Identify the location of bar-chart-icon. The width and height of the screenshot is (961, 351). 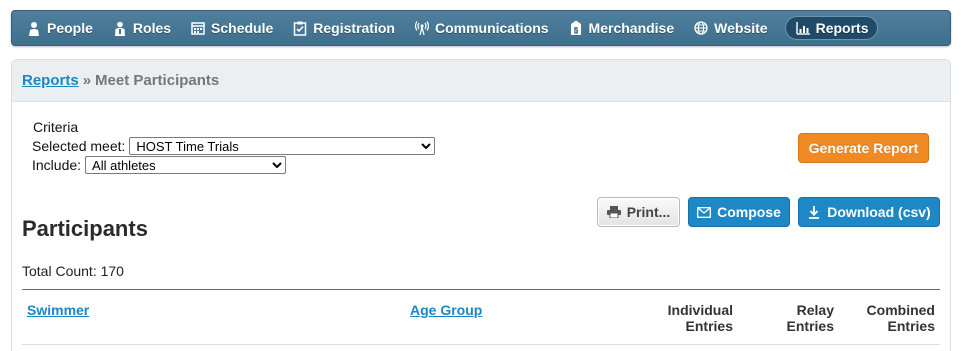
(803, 28).